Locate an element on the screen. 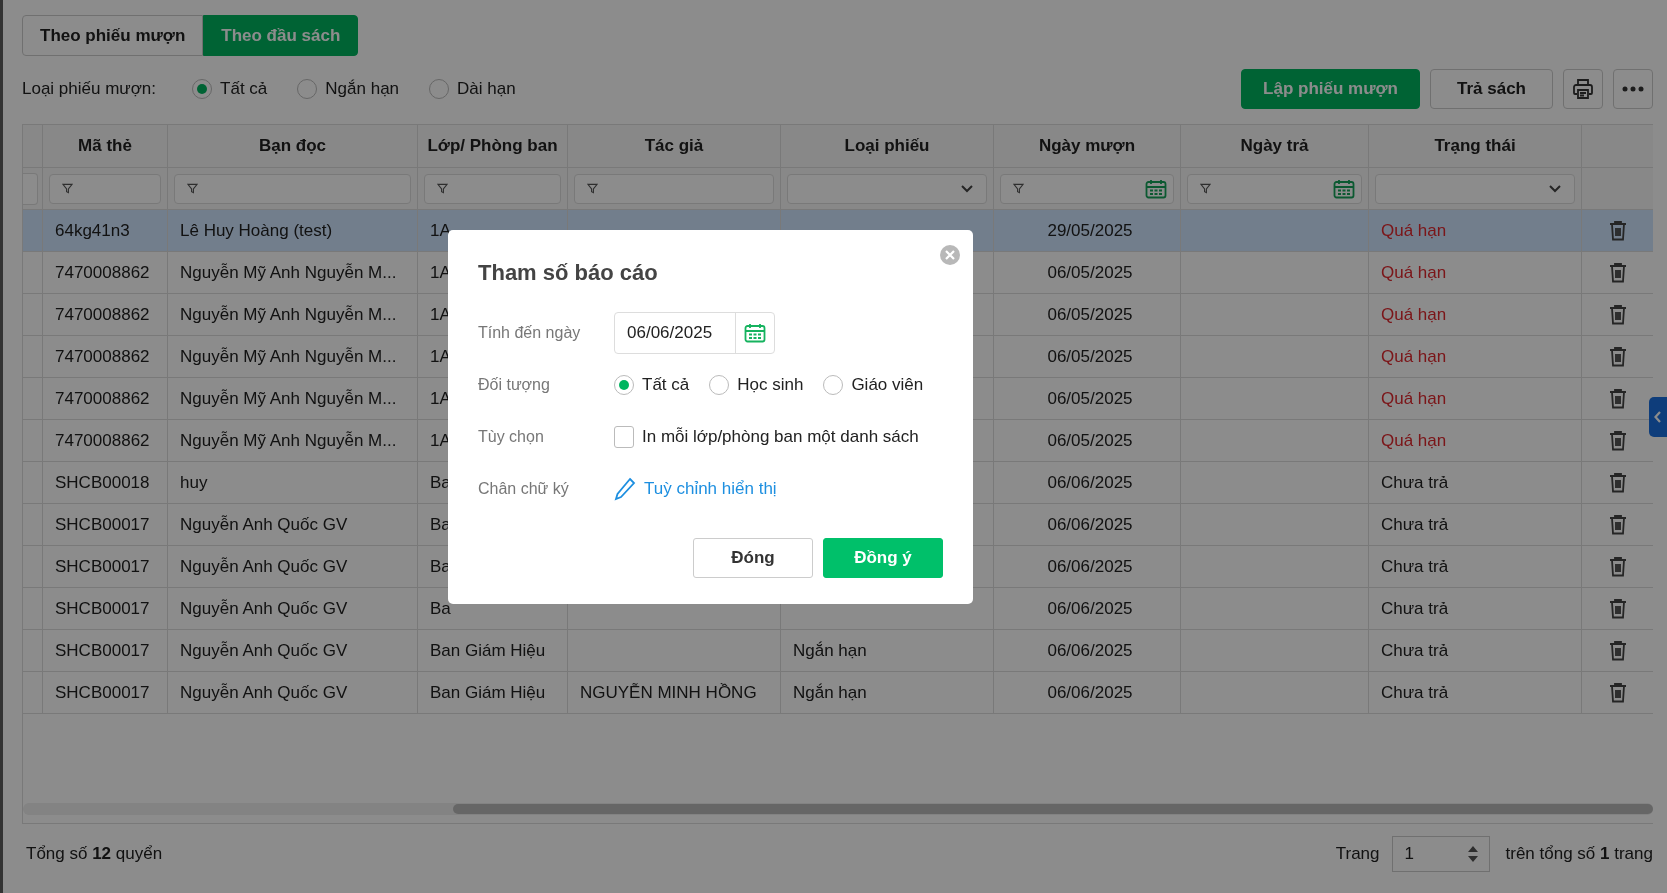 The image size is (1667, 893). date-field: 06/06/2025 is located at coordinates (694, 333).